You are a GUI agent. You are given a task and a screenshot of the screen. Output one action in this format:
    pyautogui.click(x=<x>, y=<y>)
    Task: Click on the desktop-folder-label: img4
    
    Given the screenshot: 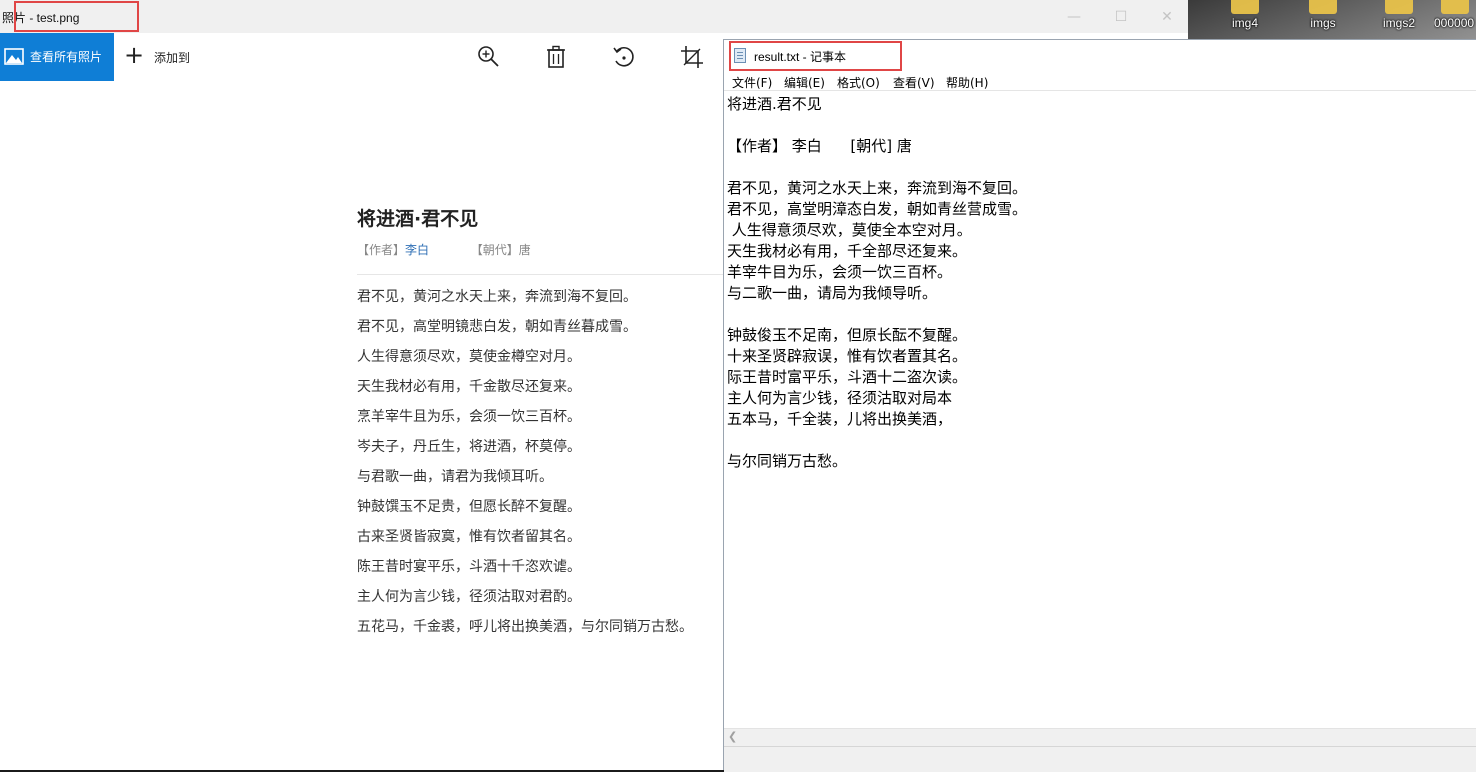 What is the action you would take?
    pyautogui.click(x=1244, y=23)
    